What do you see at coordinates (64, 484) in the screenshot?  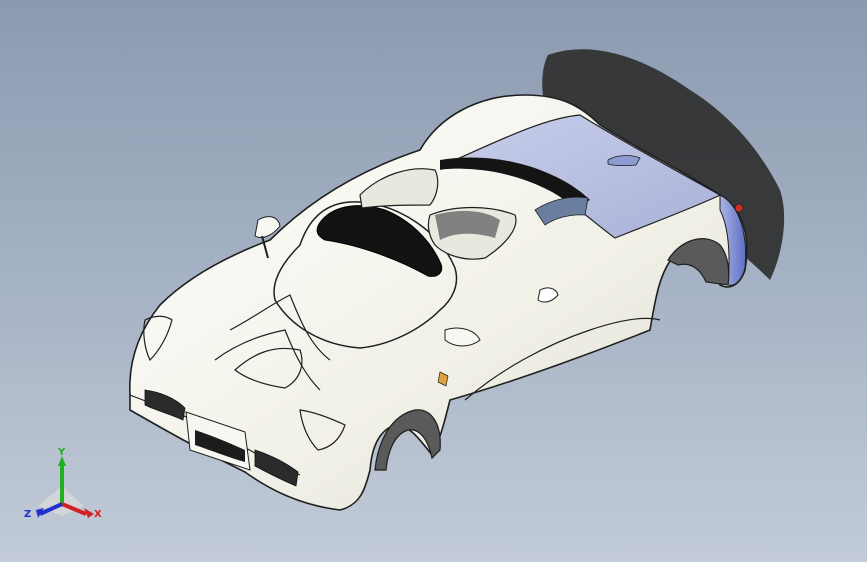 I see `view-orientation-triad: Y X Z` at bounding box center [64, 484].